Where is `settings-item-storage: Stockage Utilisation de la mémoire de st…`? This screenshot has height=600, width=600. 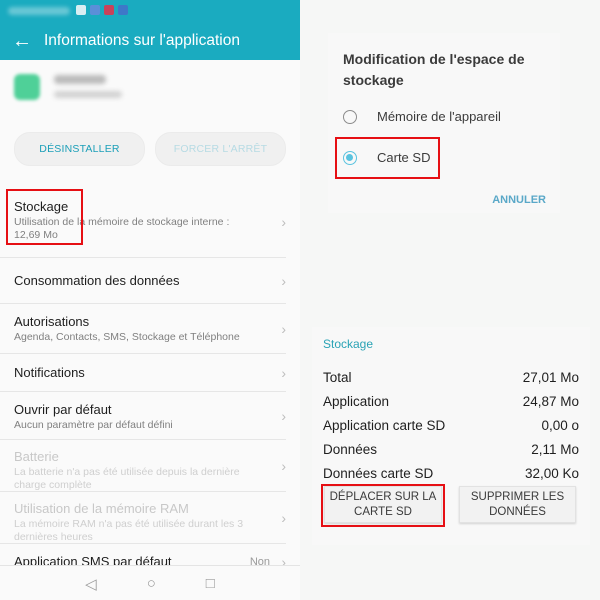
settings-item-storage: Stockage Utilisation de la mémoire de st… is located at coordinates (143, 222).